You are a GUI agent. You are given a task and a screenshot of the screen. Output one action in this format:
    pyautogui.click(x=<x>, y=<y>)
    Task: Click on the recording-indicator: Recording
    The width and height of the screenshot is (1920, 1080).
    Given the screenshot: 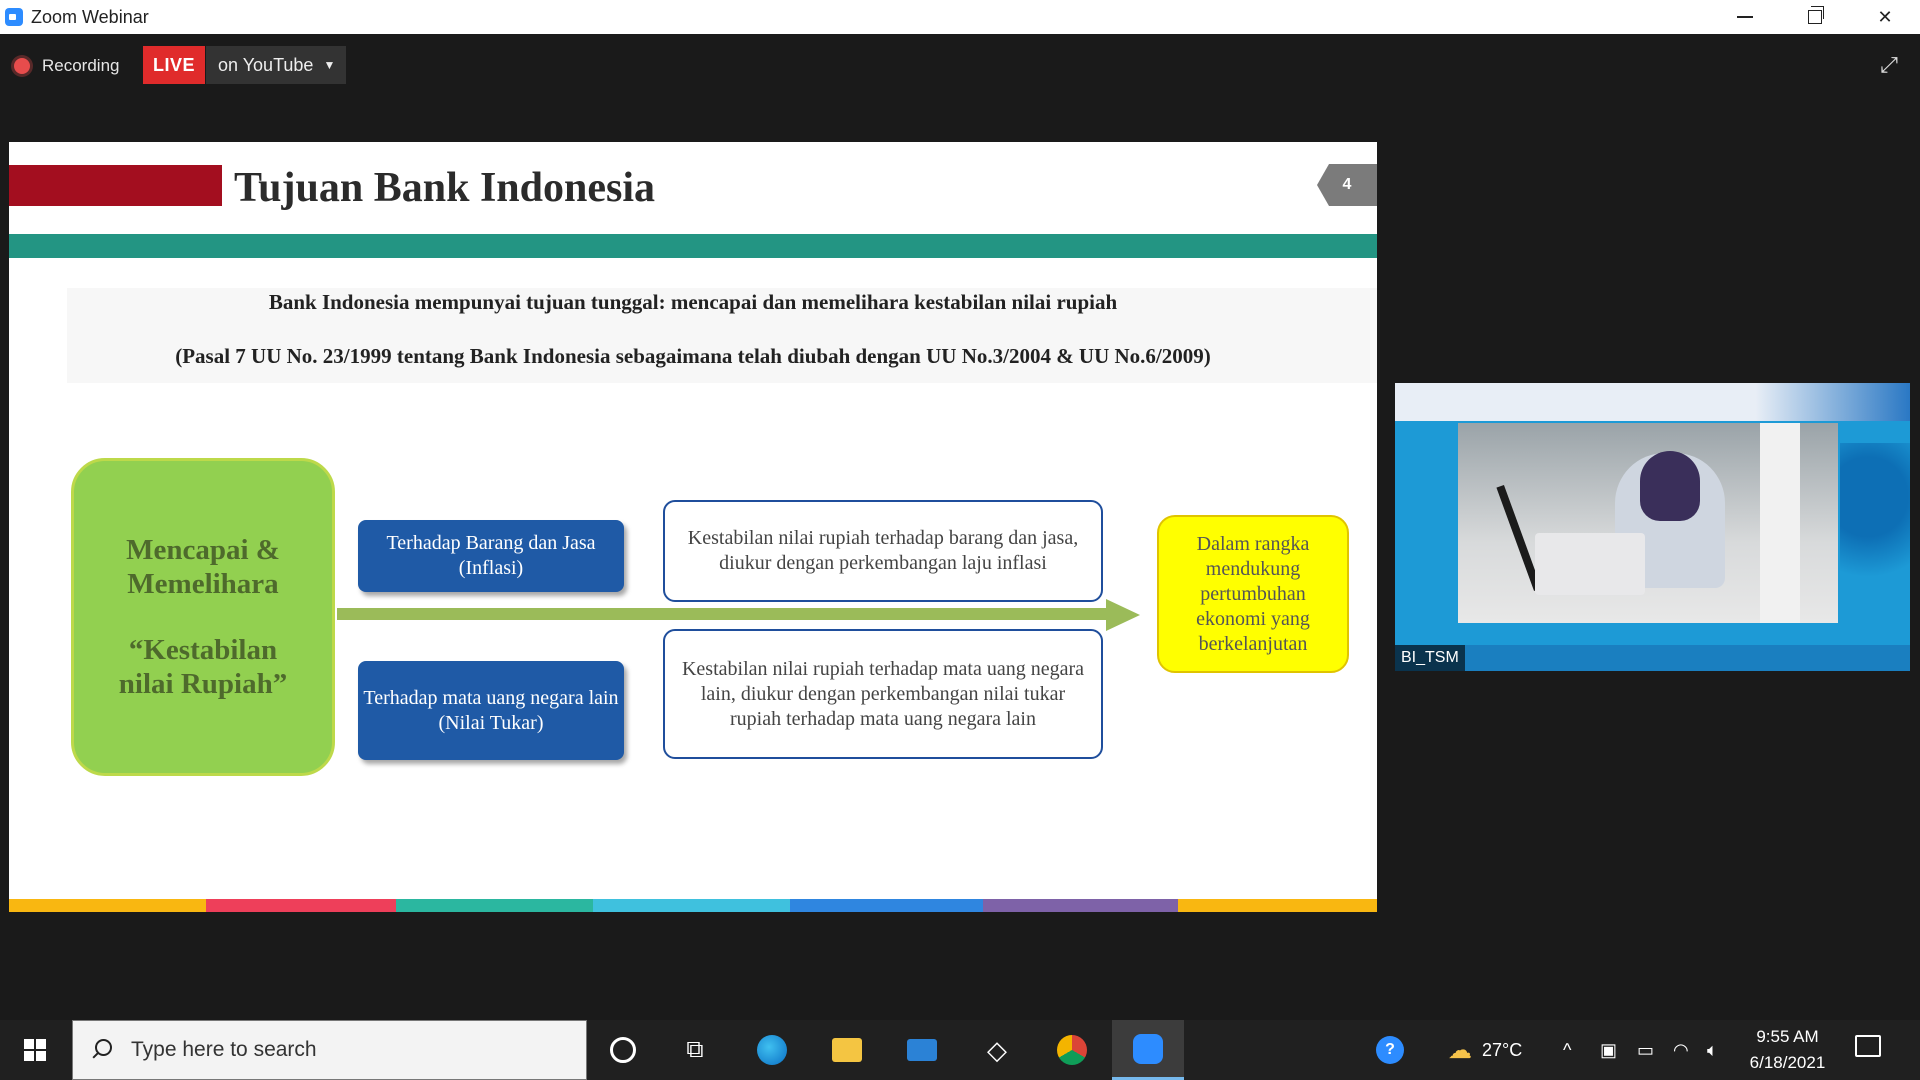 What is the action you would take?
    pyautogui.click(x=67, y=66)
    